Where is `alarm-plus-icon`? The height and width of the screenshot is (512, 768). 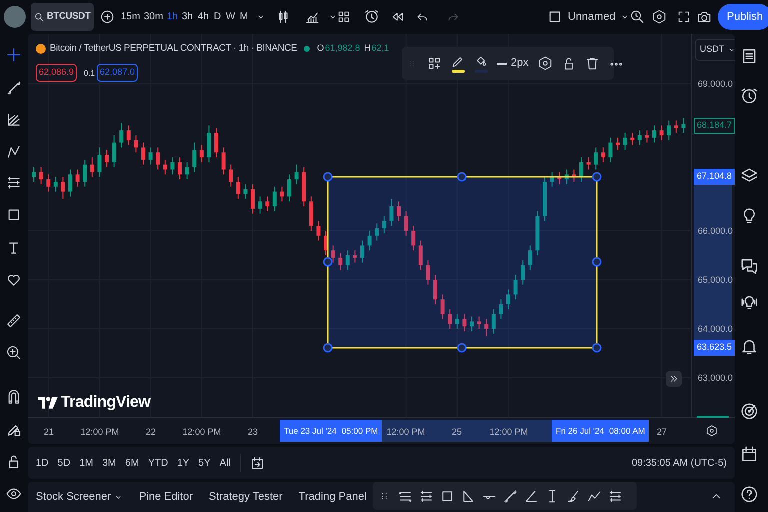
alarm-plus-icon is located at coordinates (372, 17).